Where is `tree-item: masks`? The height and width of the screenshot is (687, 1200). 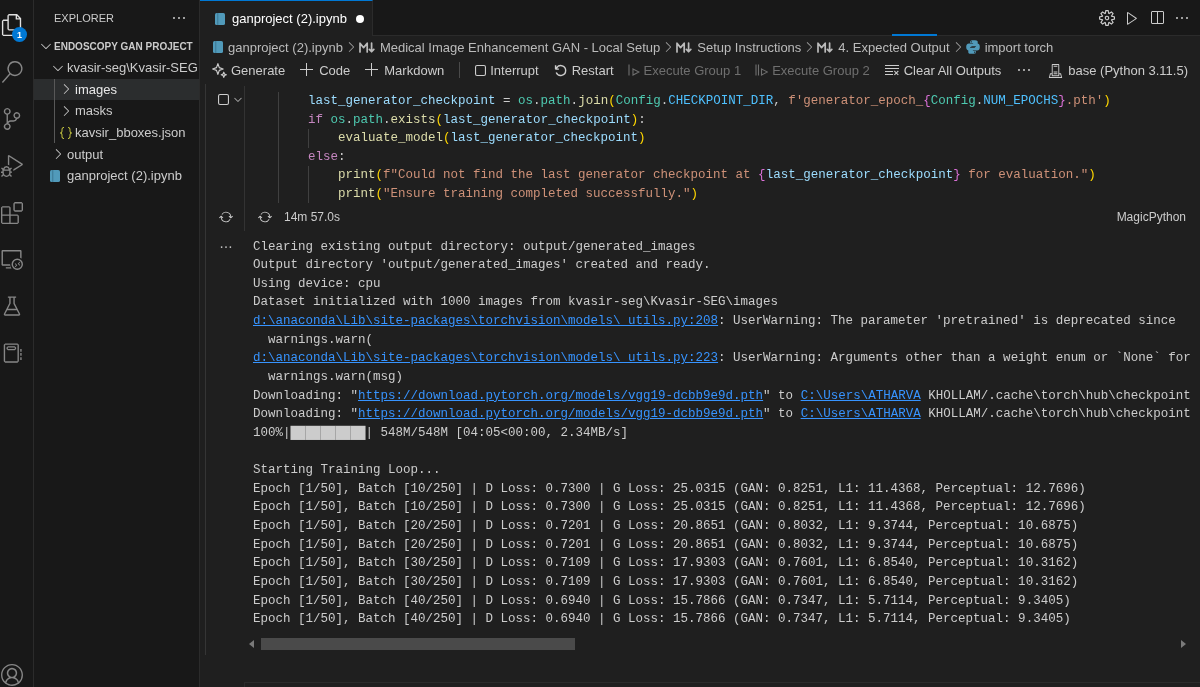 tree-item: masks is located at coordinates (116, 111).